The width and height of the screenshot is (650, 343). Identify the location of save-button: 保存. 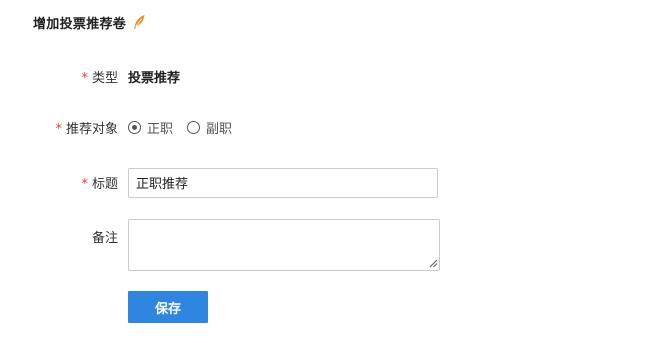
(168, 307).